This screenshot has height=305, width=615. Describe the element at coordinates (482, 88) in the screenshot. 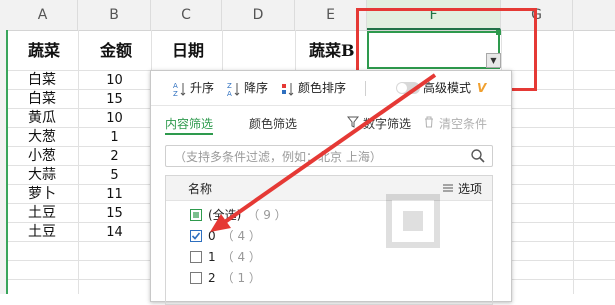

I see `vip-icon: V` at that location.